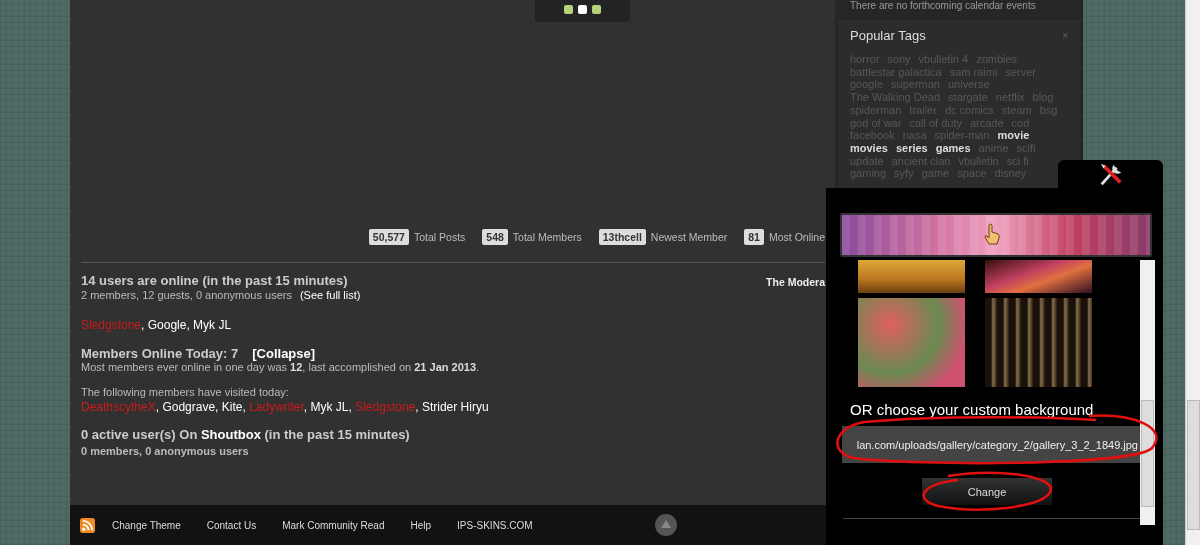 The width and height of the screenshot is (1200, 545). I want to click on stat-value: 13thcell, so click(622, 237).